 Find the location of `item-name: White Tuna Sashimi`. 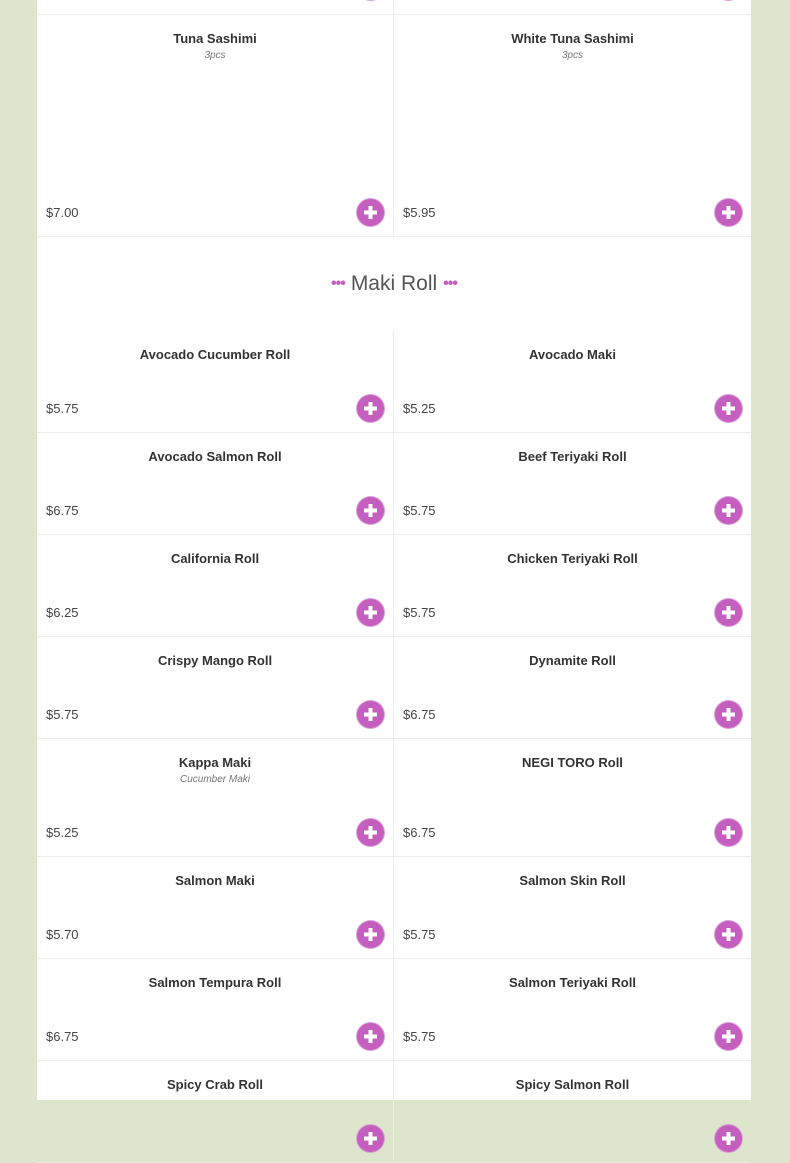

item-name: White Tuna Sashimi is located at coordinates (572, 38).